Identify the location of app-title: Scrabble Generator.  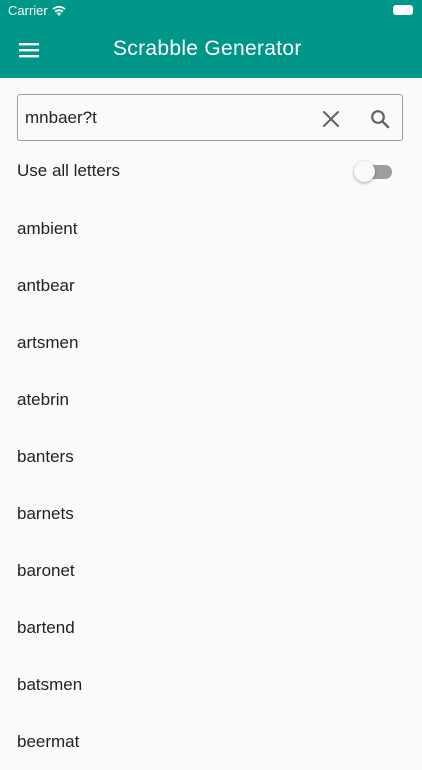
(207, 48).